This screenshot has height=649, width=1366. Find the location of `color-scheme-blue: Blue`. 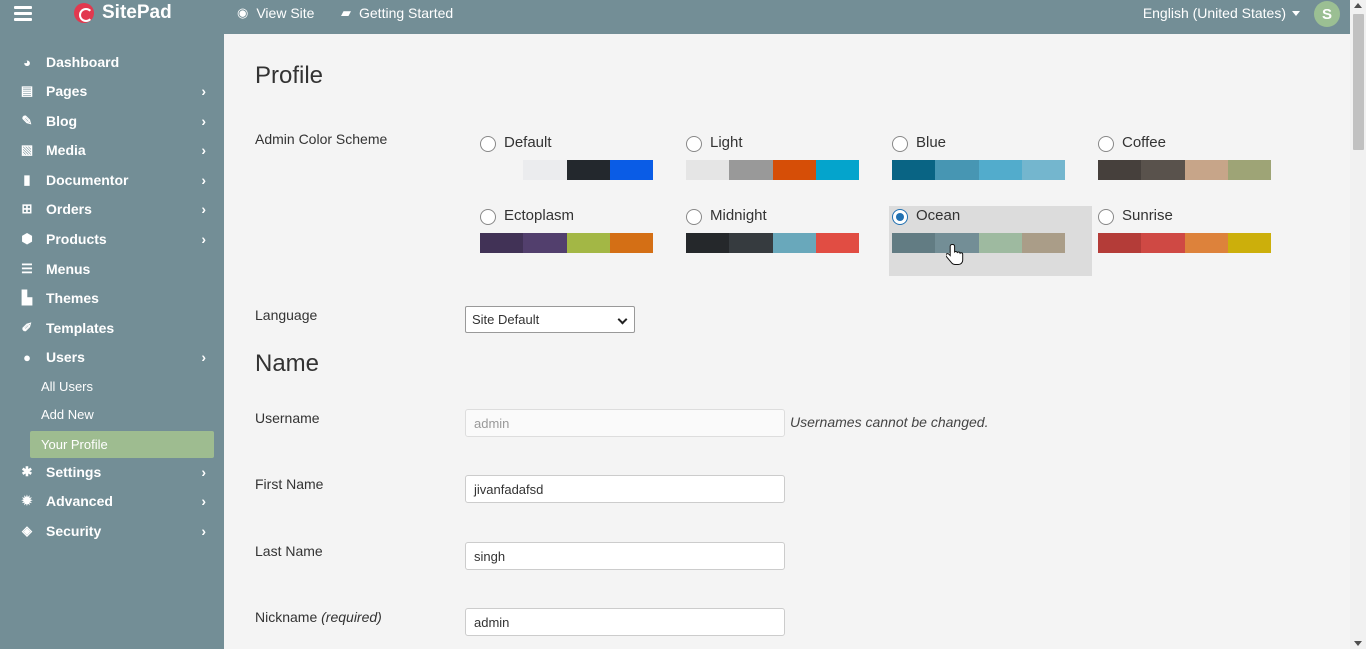

color-scheme-blue: Blue is located at coordinates (990, 168).